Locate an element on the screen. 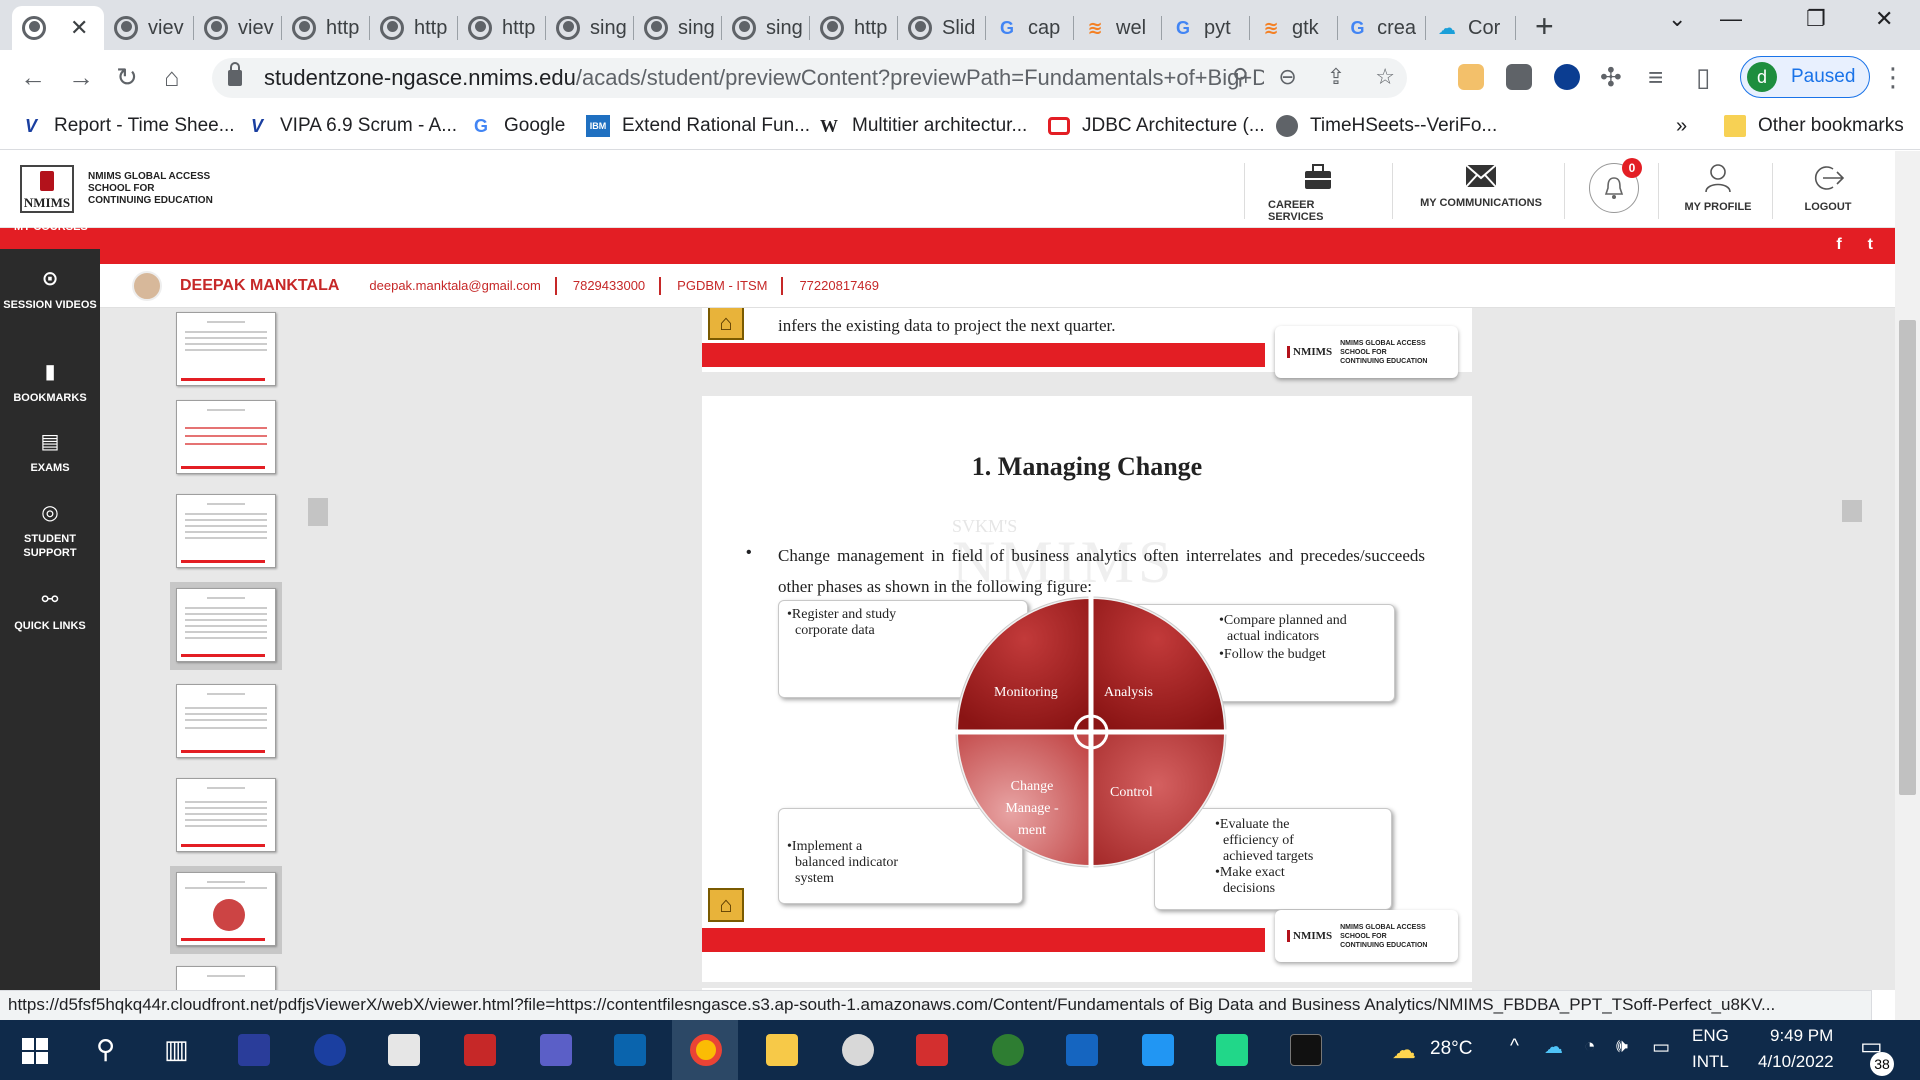 The image size is (1920, 1080). bookmark-star-icon: ☆ is located at coordinates (1385, 77).